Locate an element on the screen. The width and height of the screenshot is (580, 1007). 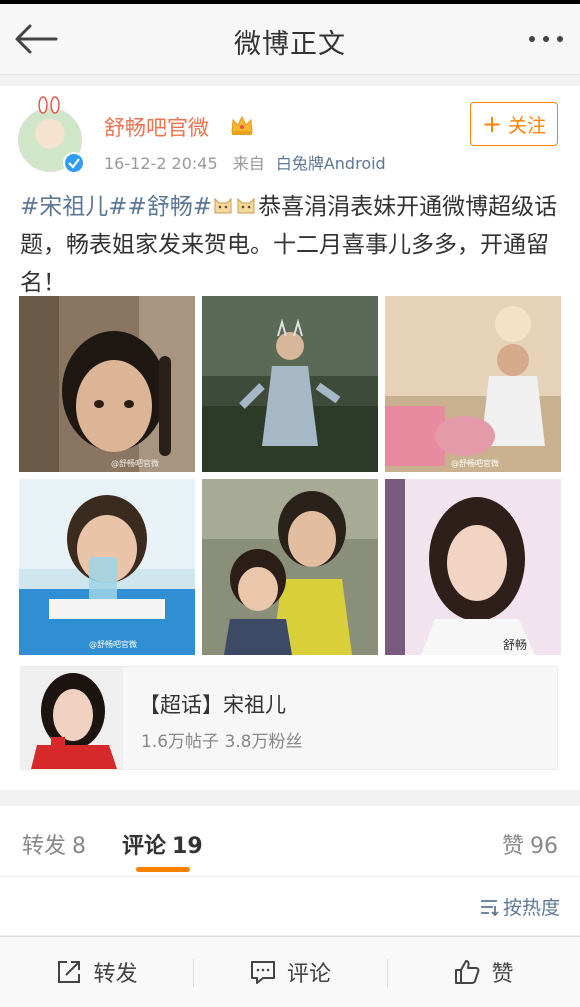
tab-comments-label: 评论 is located at coordinates (144, 846).